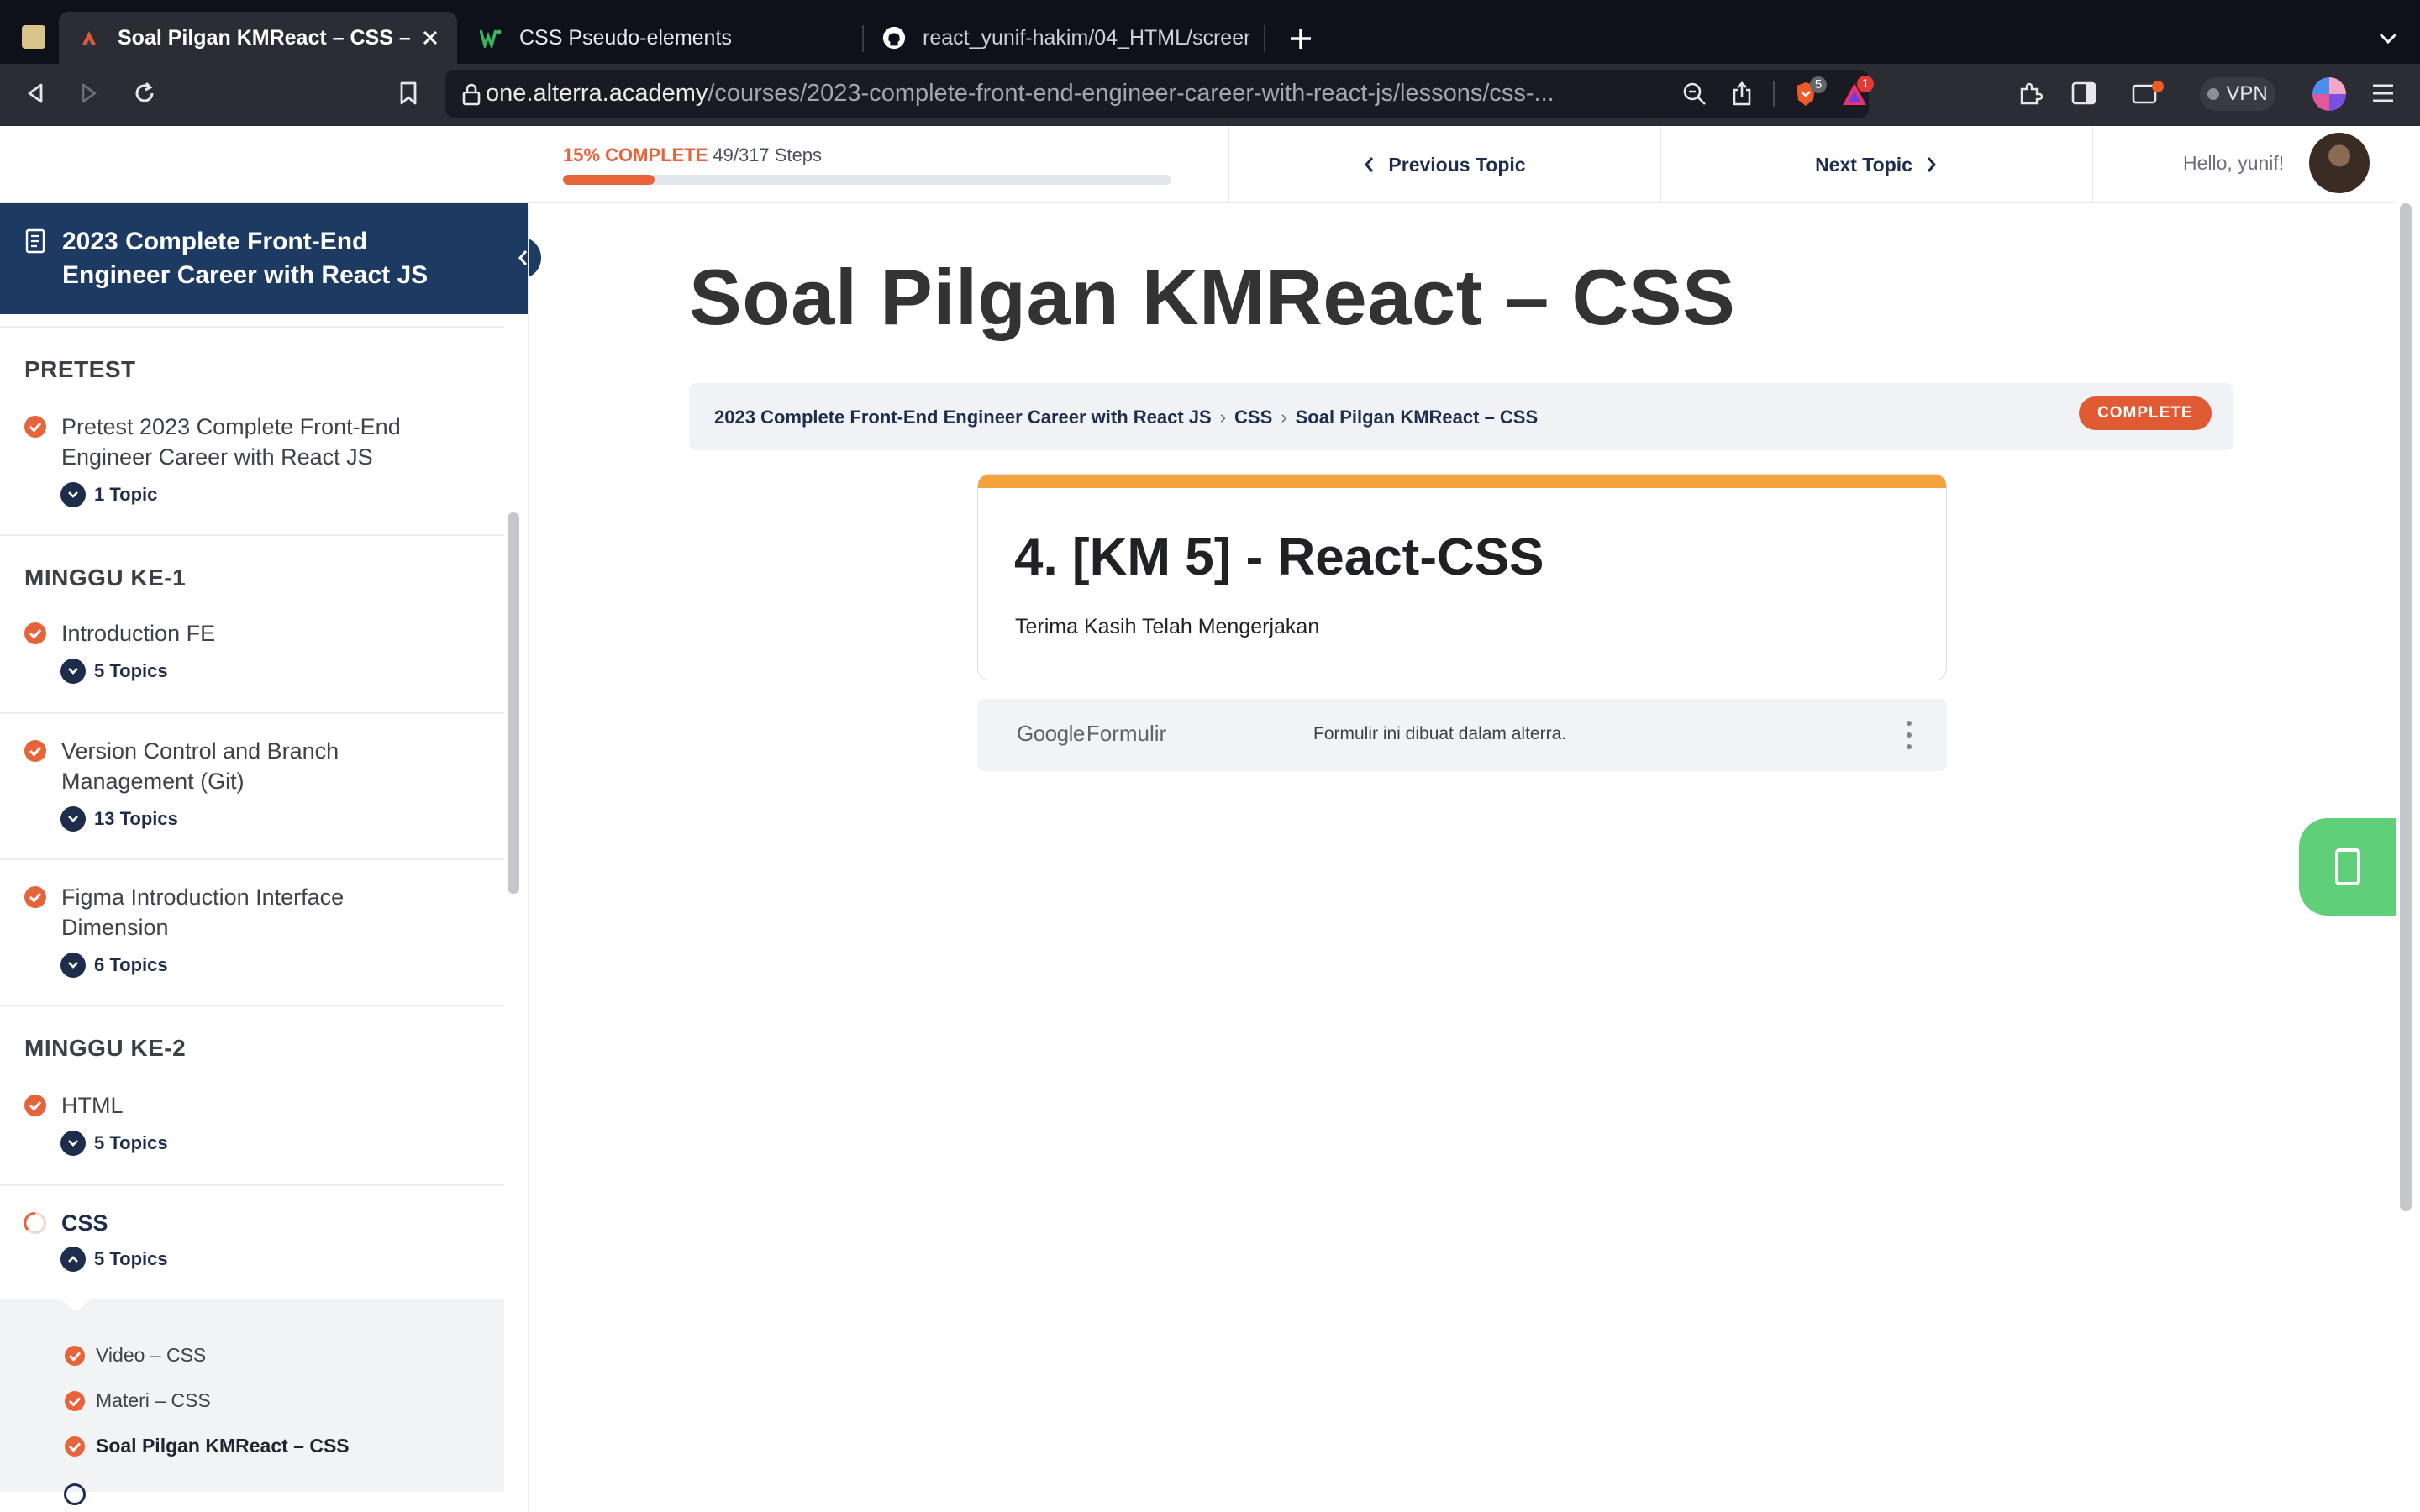  I want to click on header-divider, so click(2092, 164).